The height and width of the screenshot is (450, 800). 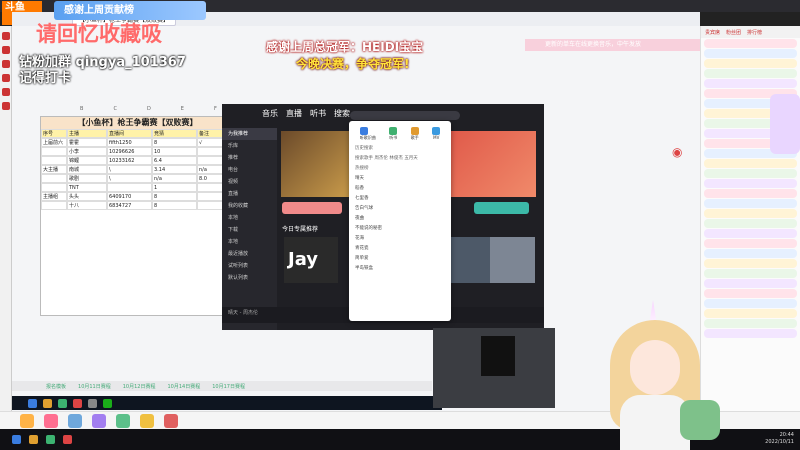 I want to click on playlist-thumb: Jay, so click(x=311, y=260).